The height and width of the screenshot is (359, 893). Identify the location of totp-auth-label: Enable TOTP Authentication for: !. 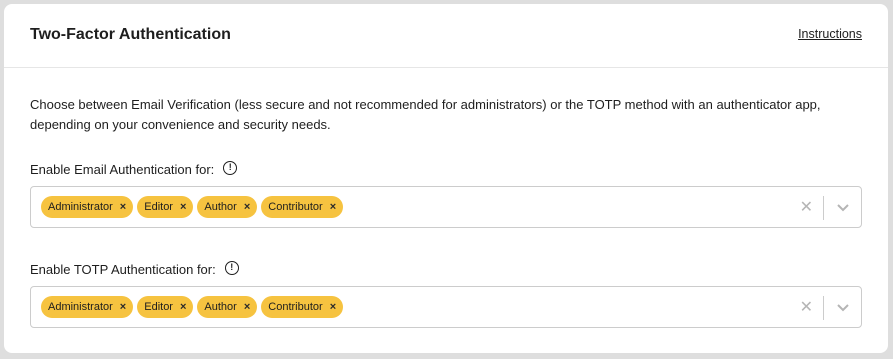
(134, 268).